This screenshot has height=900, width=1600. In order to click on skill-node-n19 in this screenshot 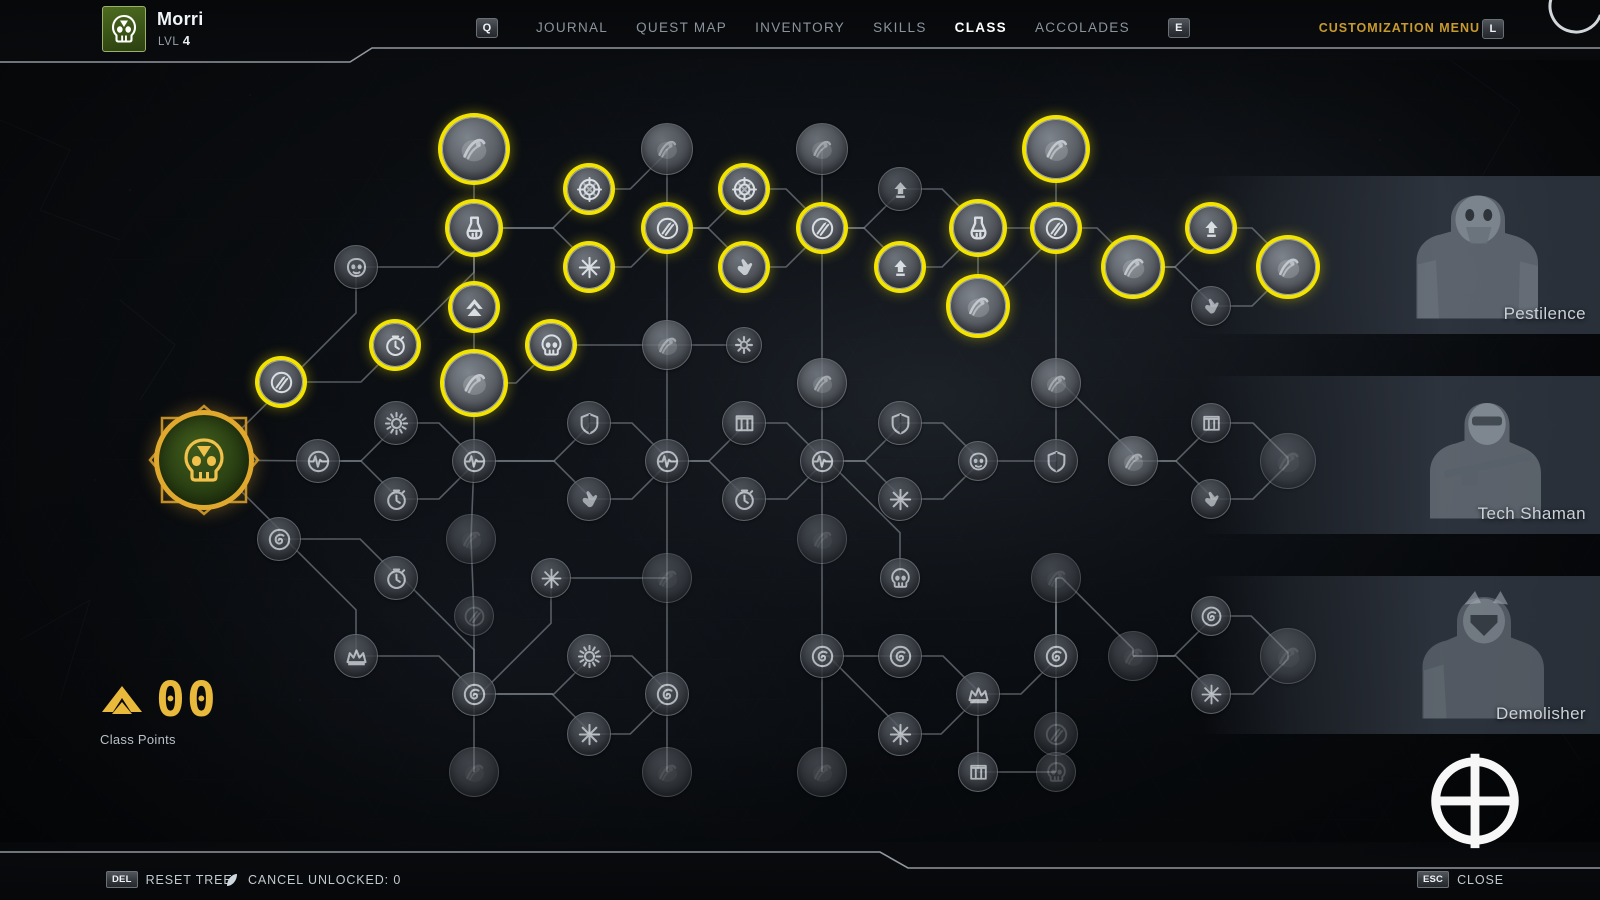, I will do `click(589, 189)`.